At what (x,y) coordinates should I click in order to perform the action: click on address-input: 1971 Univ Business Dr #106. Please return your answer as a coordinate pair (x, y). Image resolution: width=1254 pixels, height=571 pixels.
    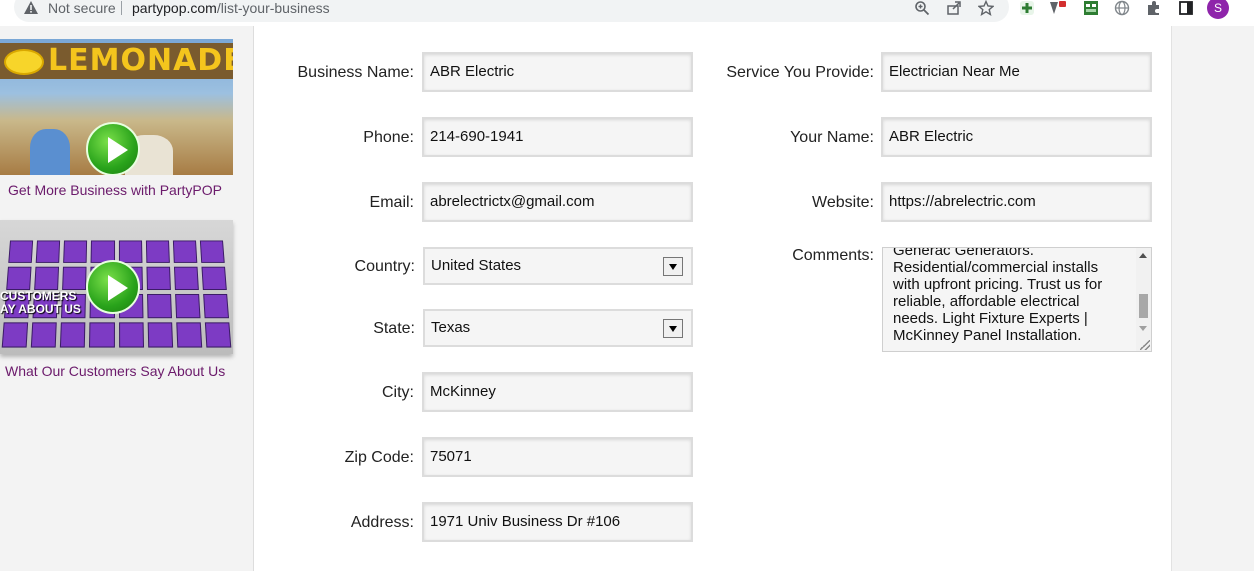
    Looking at the image, I should click on (557, 522).